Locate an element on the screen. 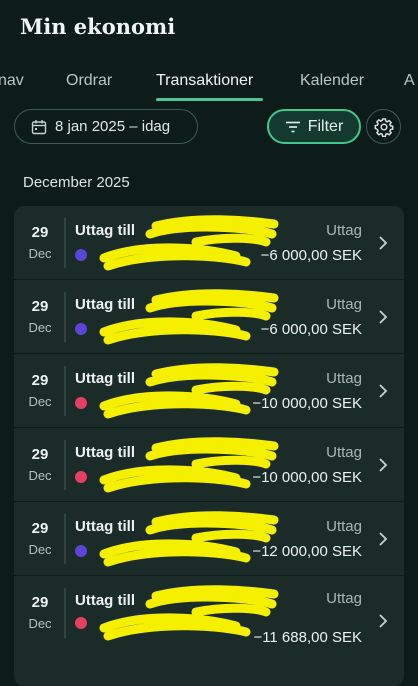  transaction-amount: −11 688,00 SEK is located at coordinates (307, 637).